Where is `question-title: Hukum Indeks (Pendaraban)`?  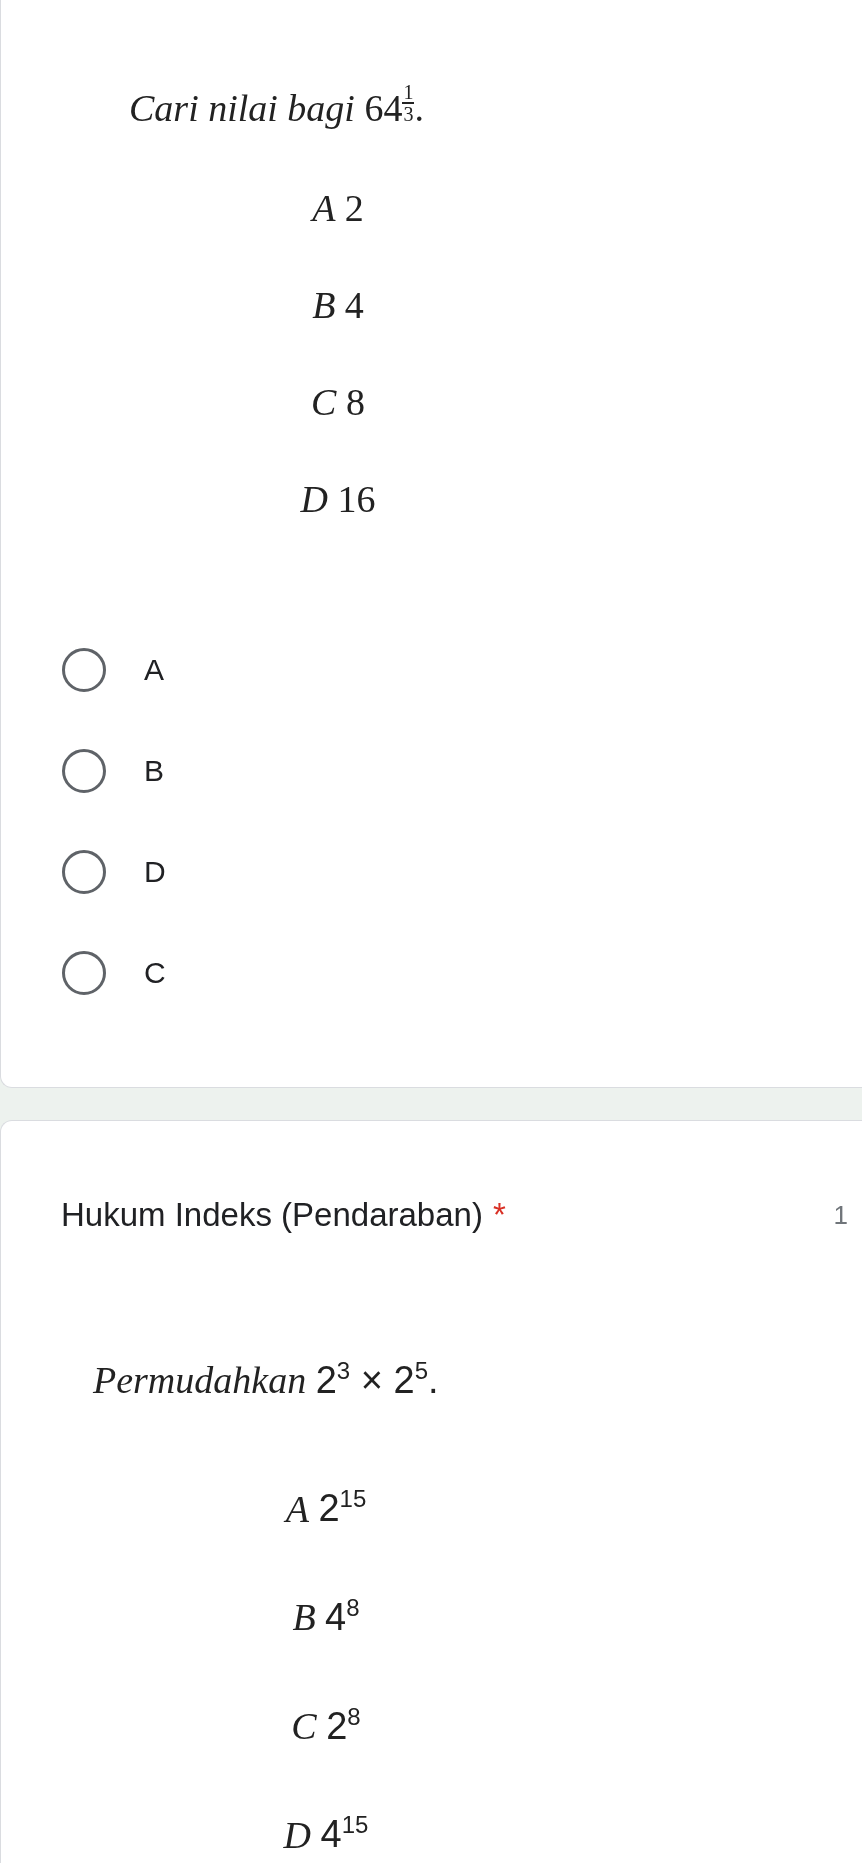
question-title: Hukum Indeks (Pendaraban) is located at coordinates (272, 1215).